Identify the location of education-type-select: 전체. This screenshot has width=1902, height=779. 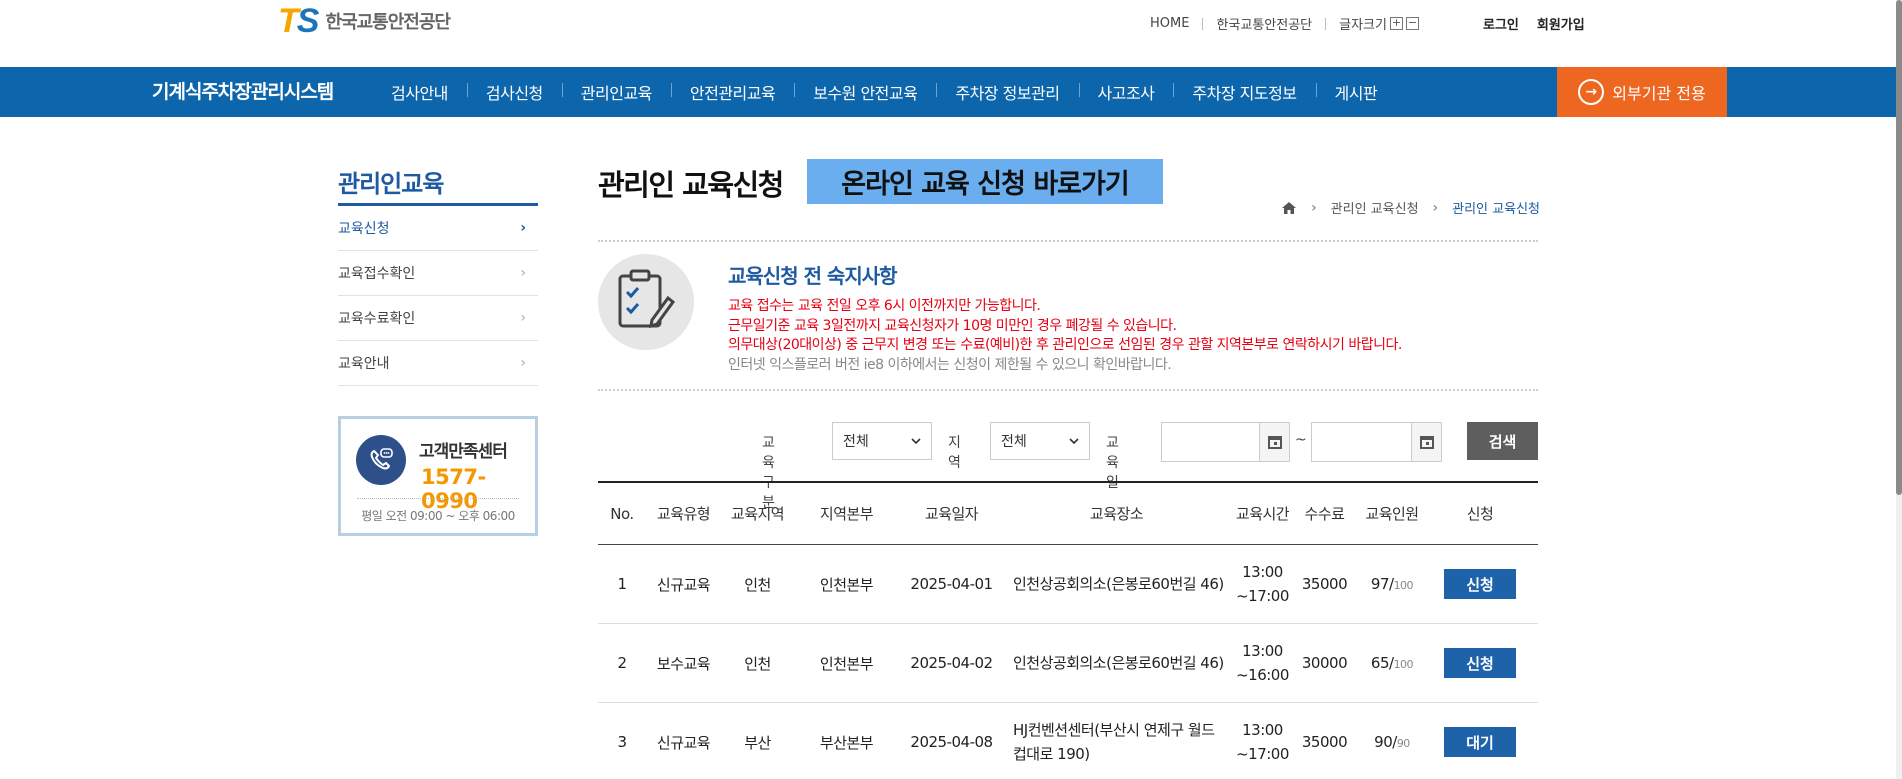
(882, 441).